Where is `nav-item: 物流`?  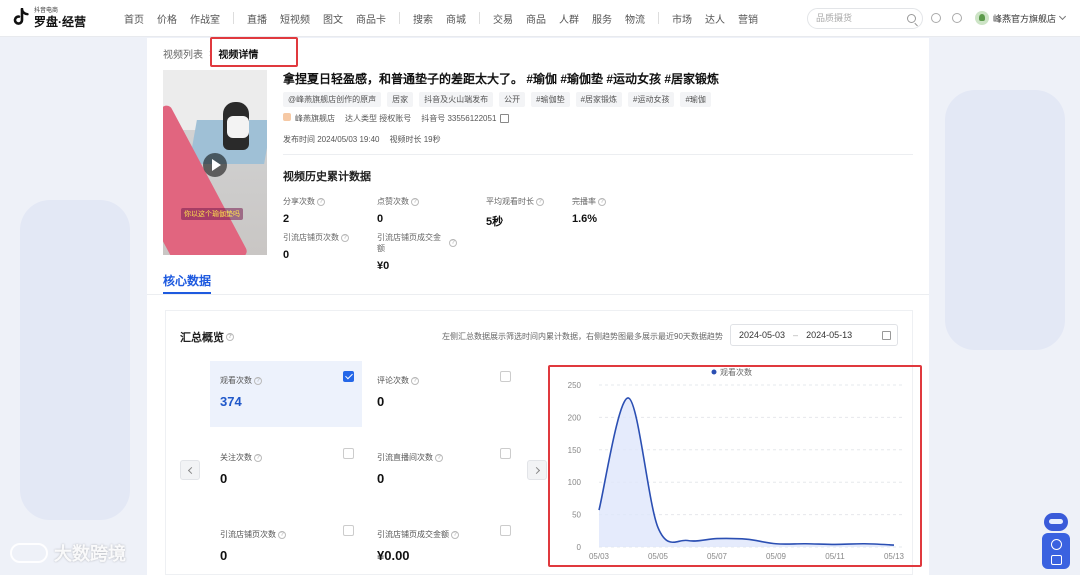
nav-item: 物流 is located at coordinates (635, 18).